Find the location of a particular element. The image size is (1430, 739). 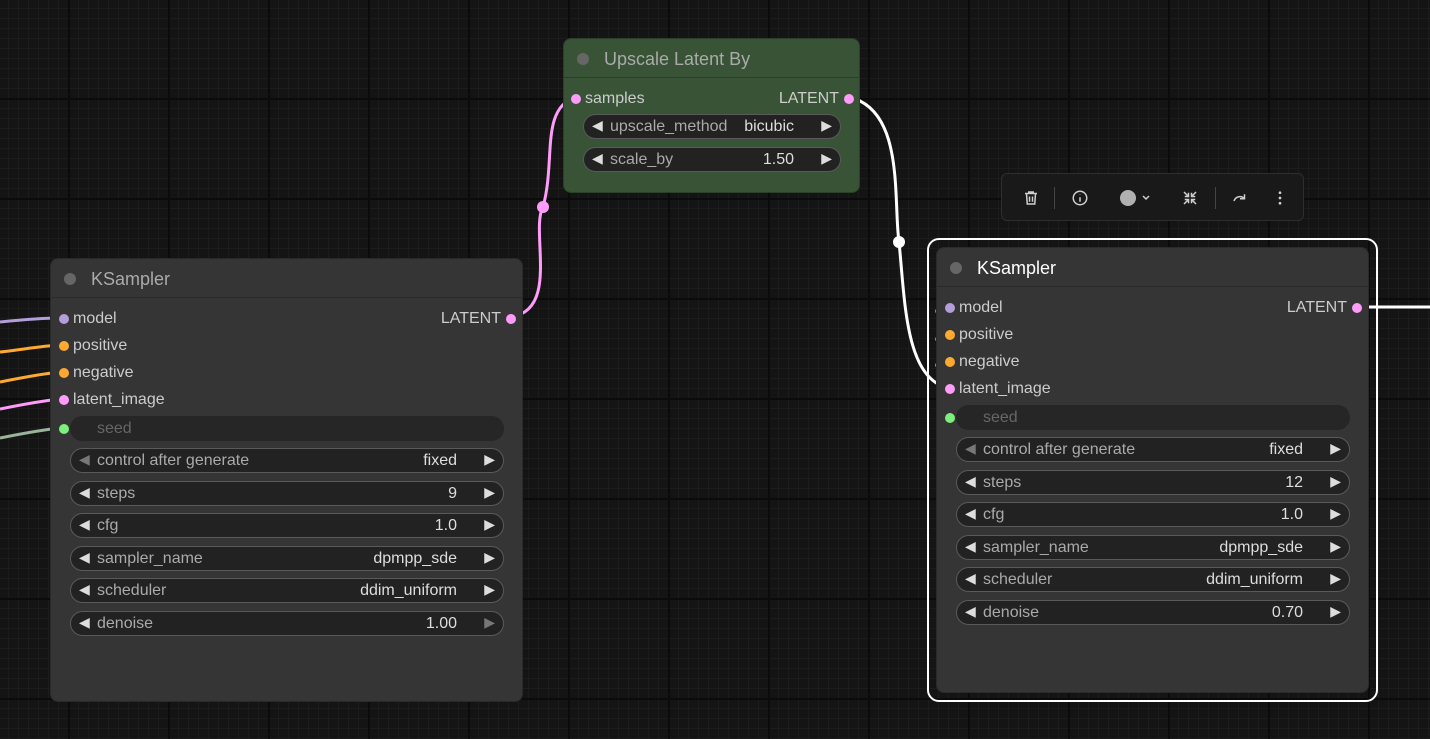

widget-value: 1.0 is located at coordinates (445, 525).